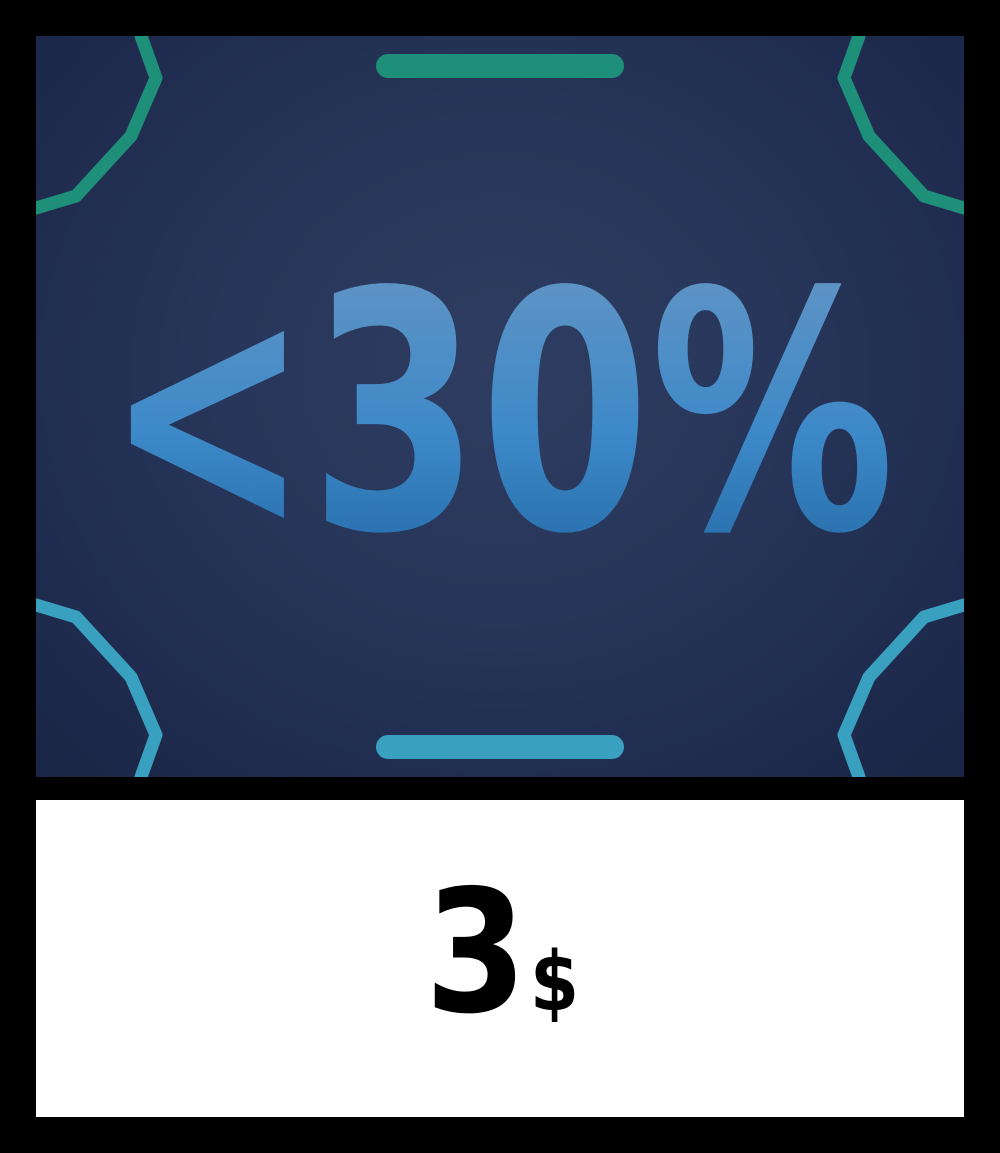  Describe the element at coordinates (476, 952) in the screenshot. I see `price-amount: 3` at that location.